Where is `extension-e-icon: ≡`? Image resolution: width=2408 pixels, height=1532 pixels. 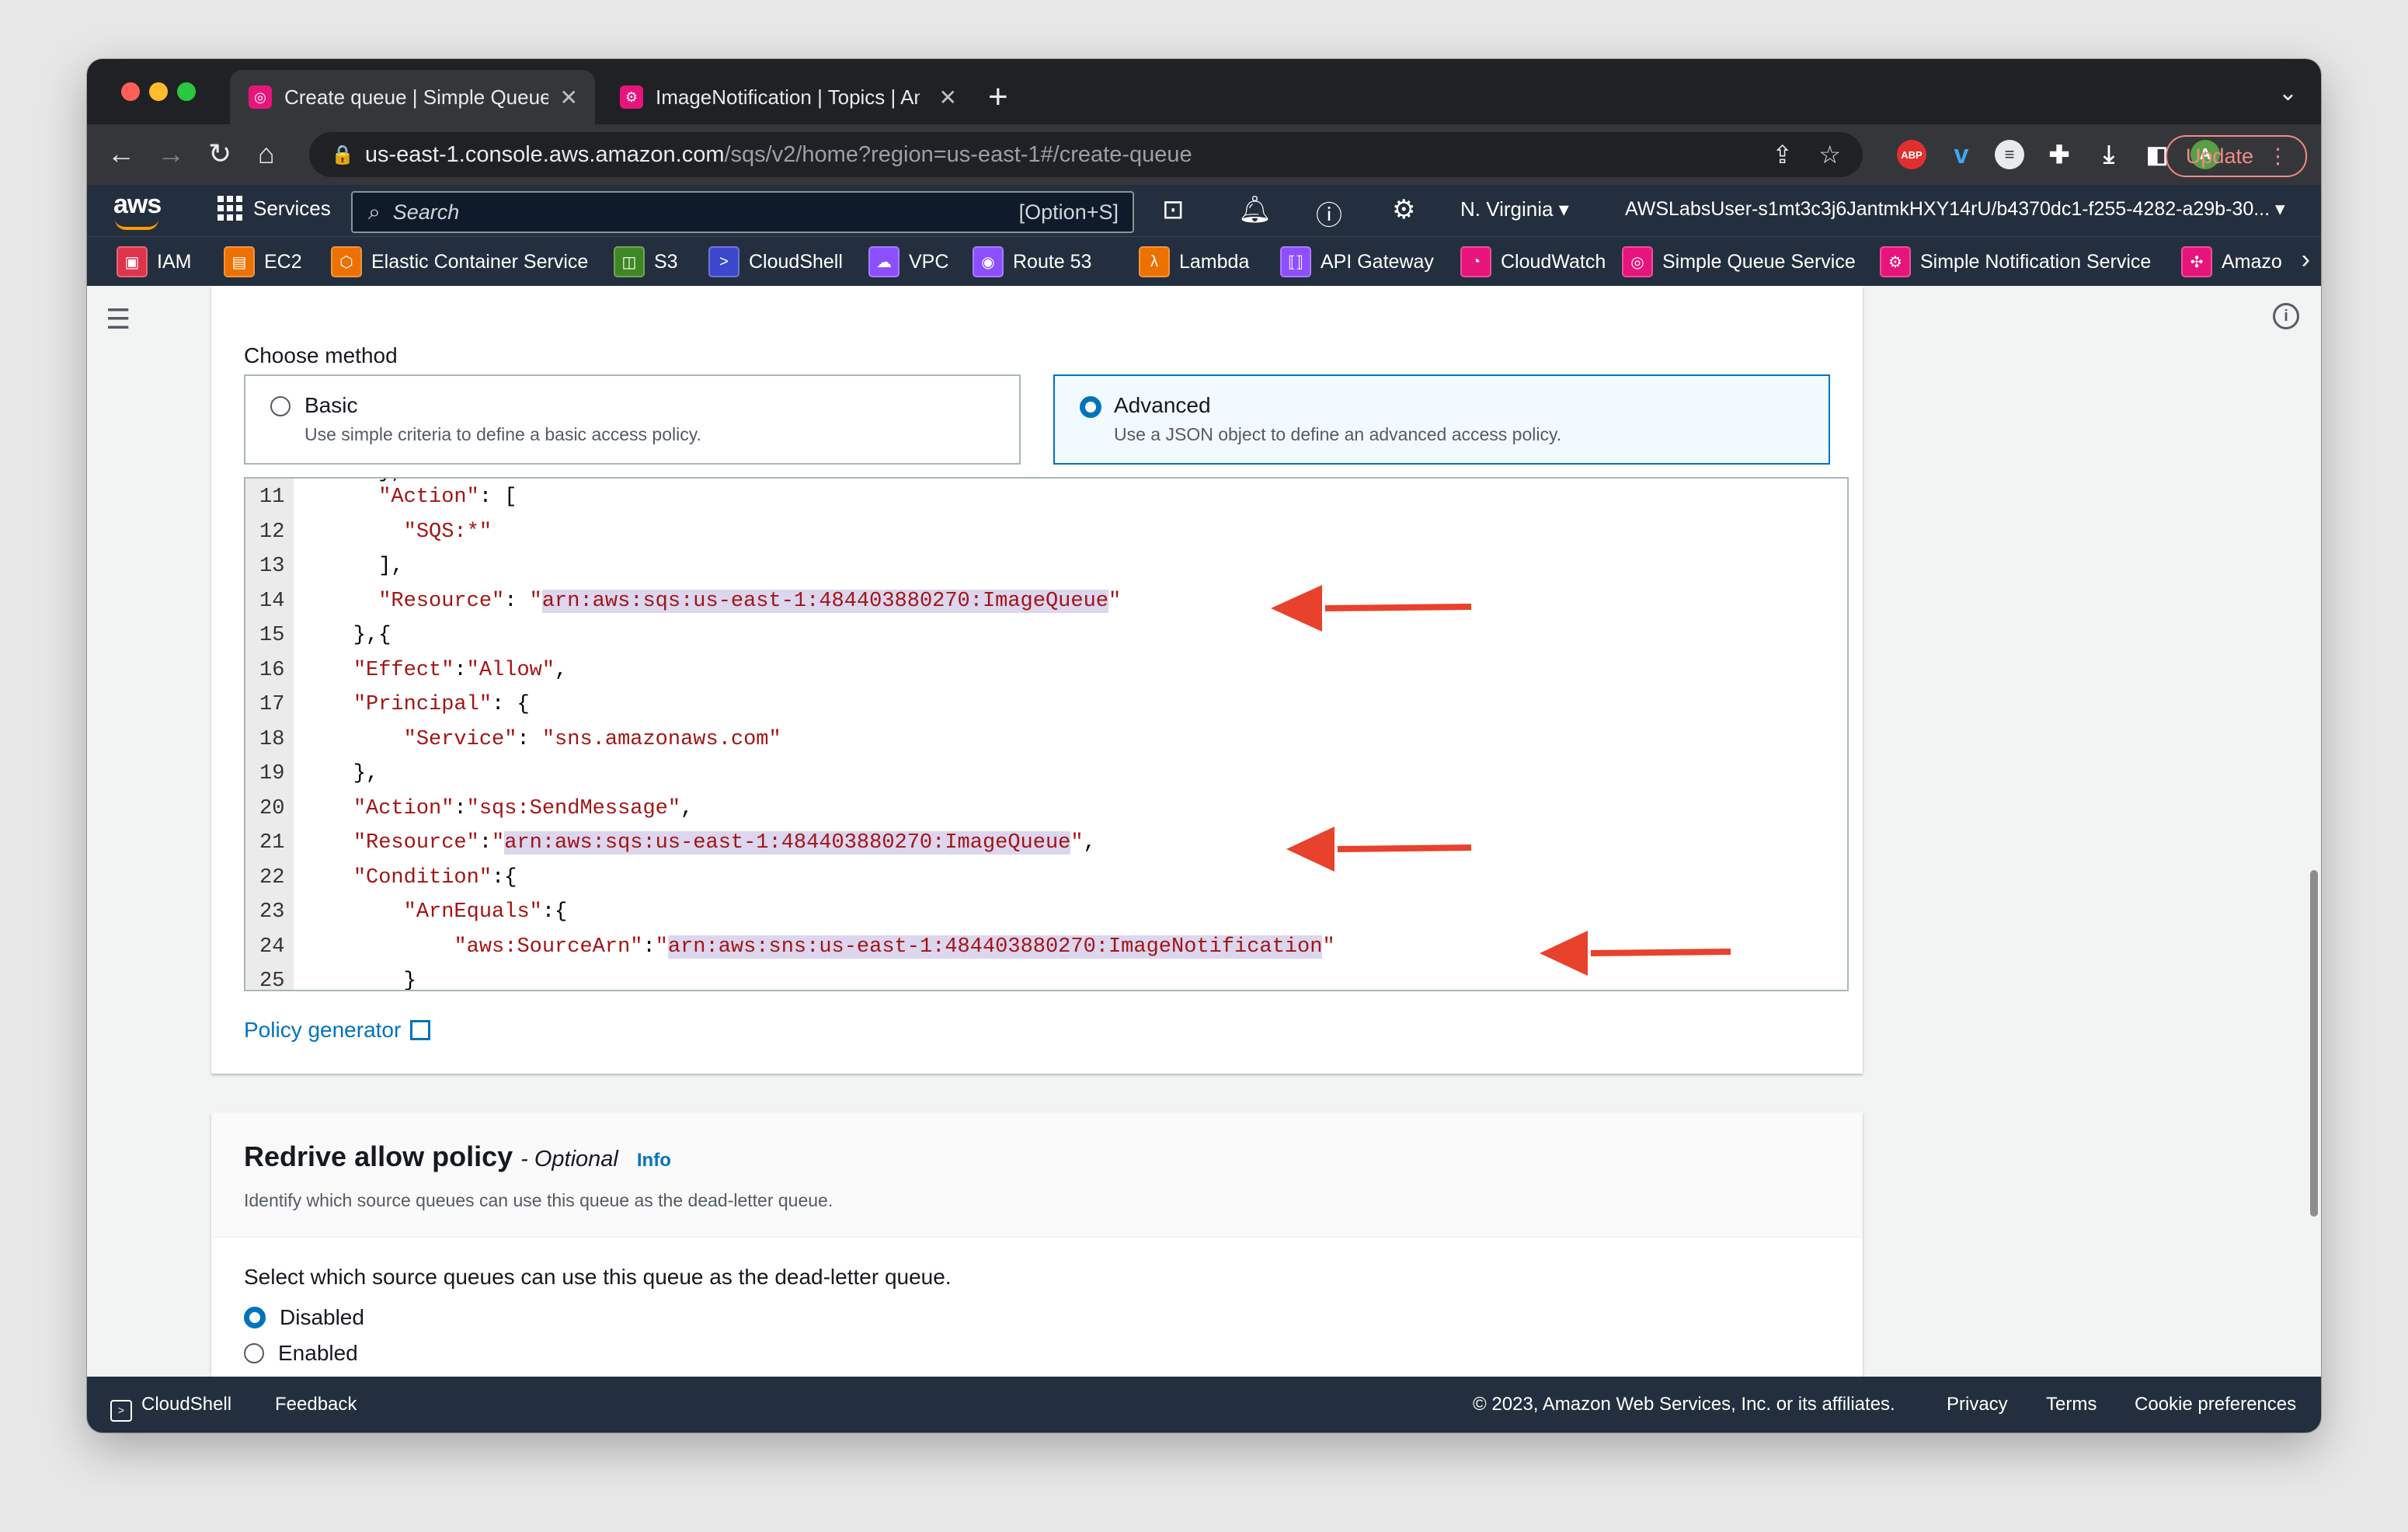
extension-e-icon: ≡ is located at coordinates (2009, 155).